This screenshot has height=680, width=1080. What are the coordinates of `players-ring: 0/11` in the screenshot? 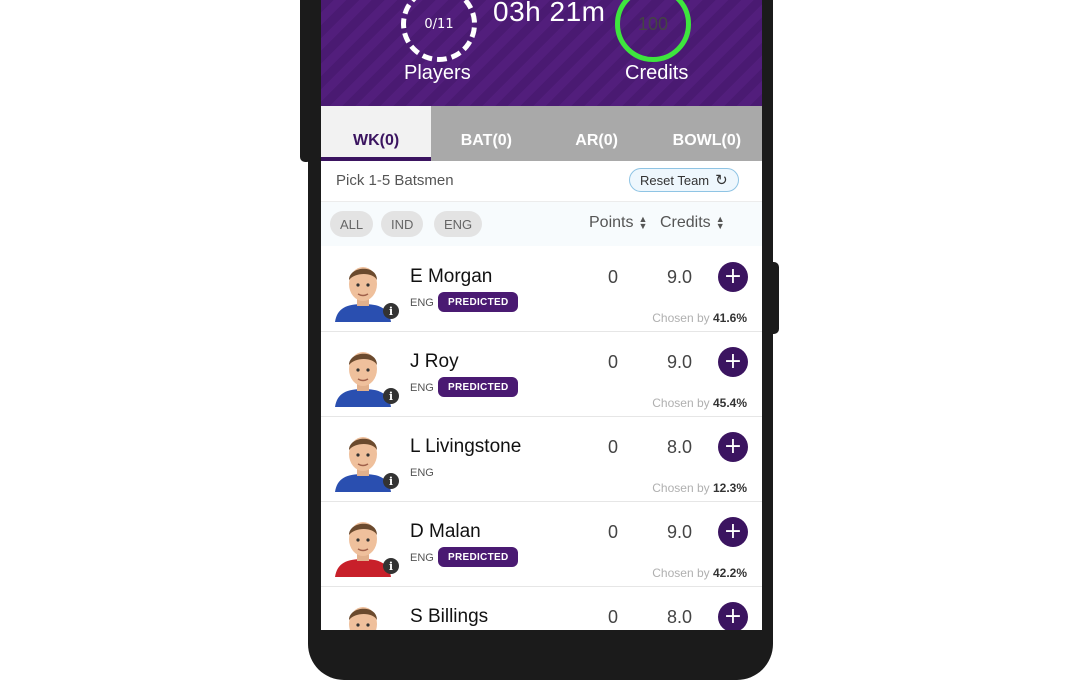 It's located at (439, 31).